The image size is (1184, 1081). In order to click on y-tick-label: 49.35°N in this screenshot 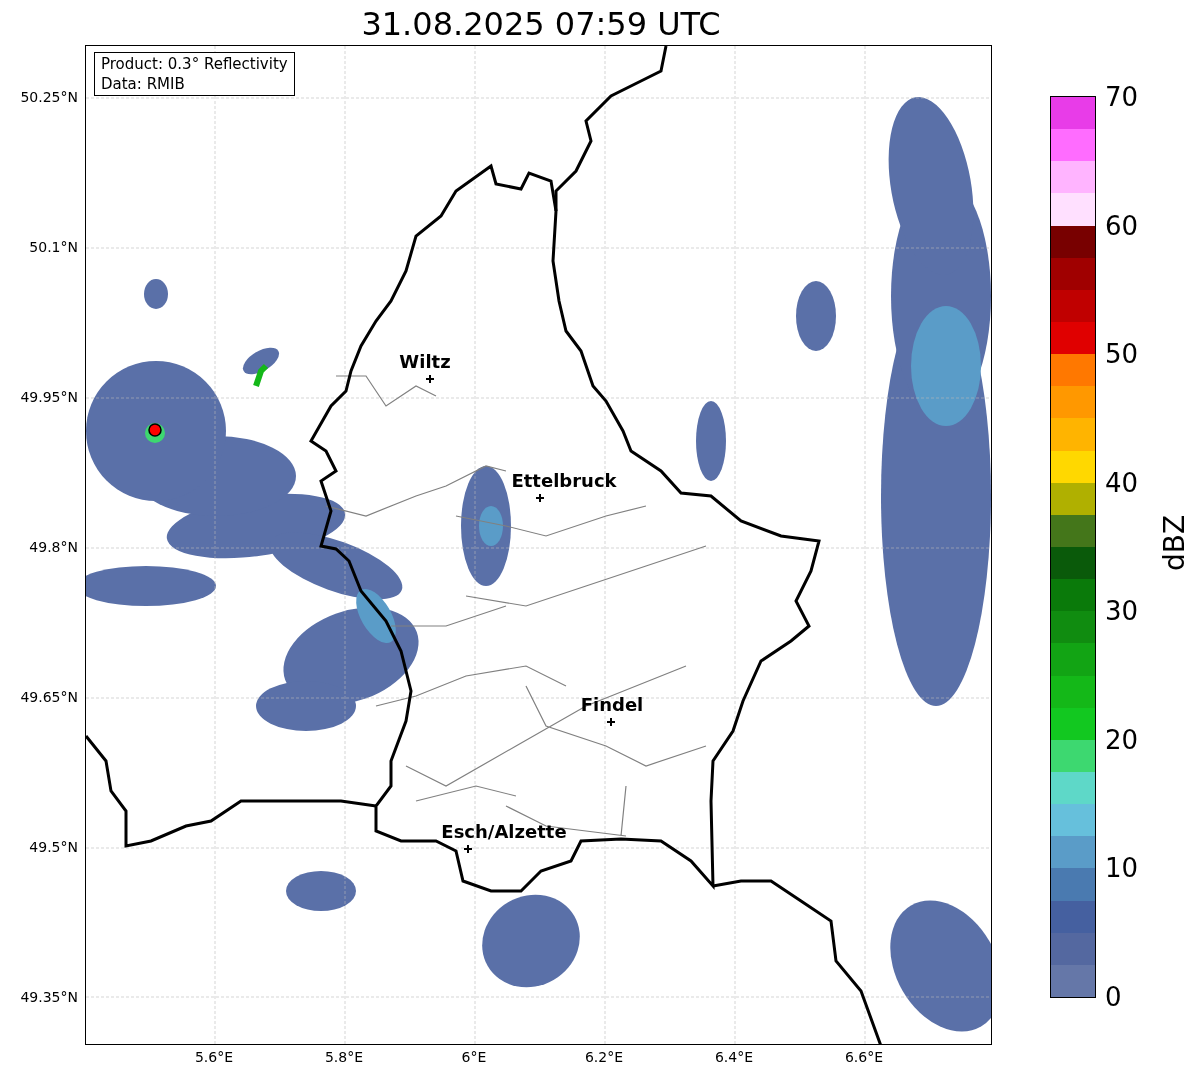, I will do `click(49, 997)`.